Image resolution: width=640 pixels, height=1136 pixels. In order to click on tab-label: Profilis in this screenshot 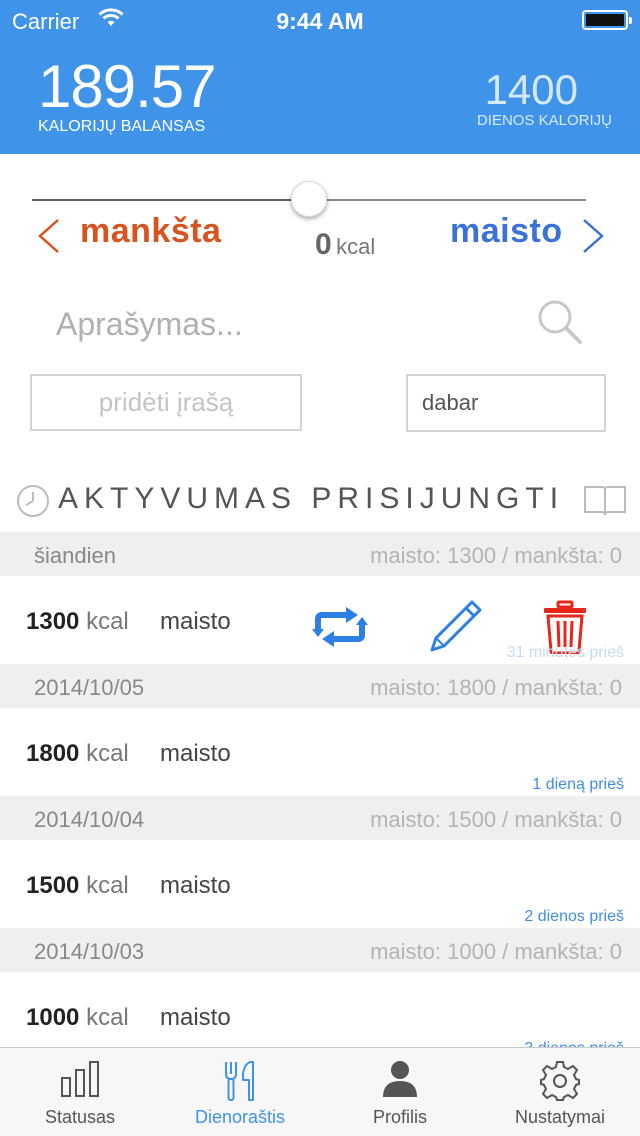, I will do `click(399, 1117)`.